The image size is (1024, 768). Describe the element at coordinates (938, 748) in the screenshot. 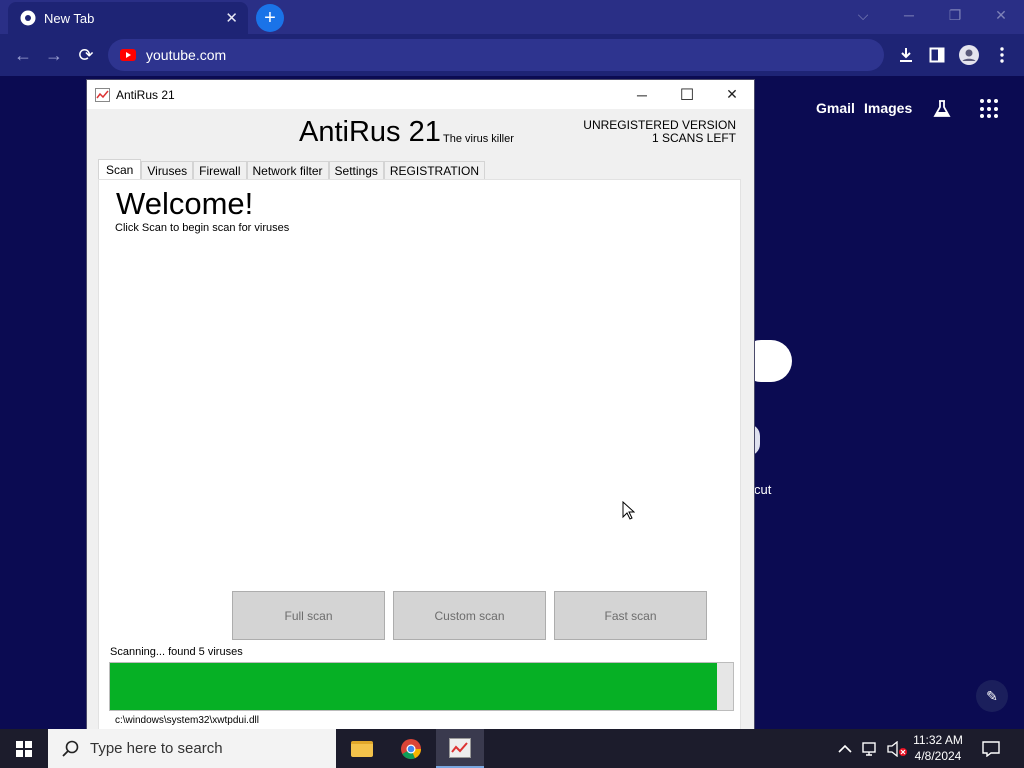

I see `taskbar-clock: 11:32 AM 4/8/2024` at that location.